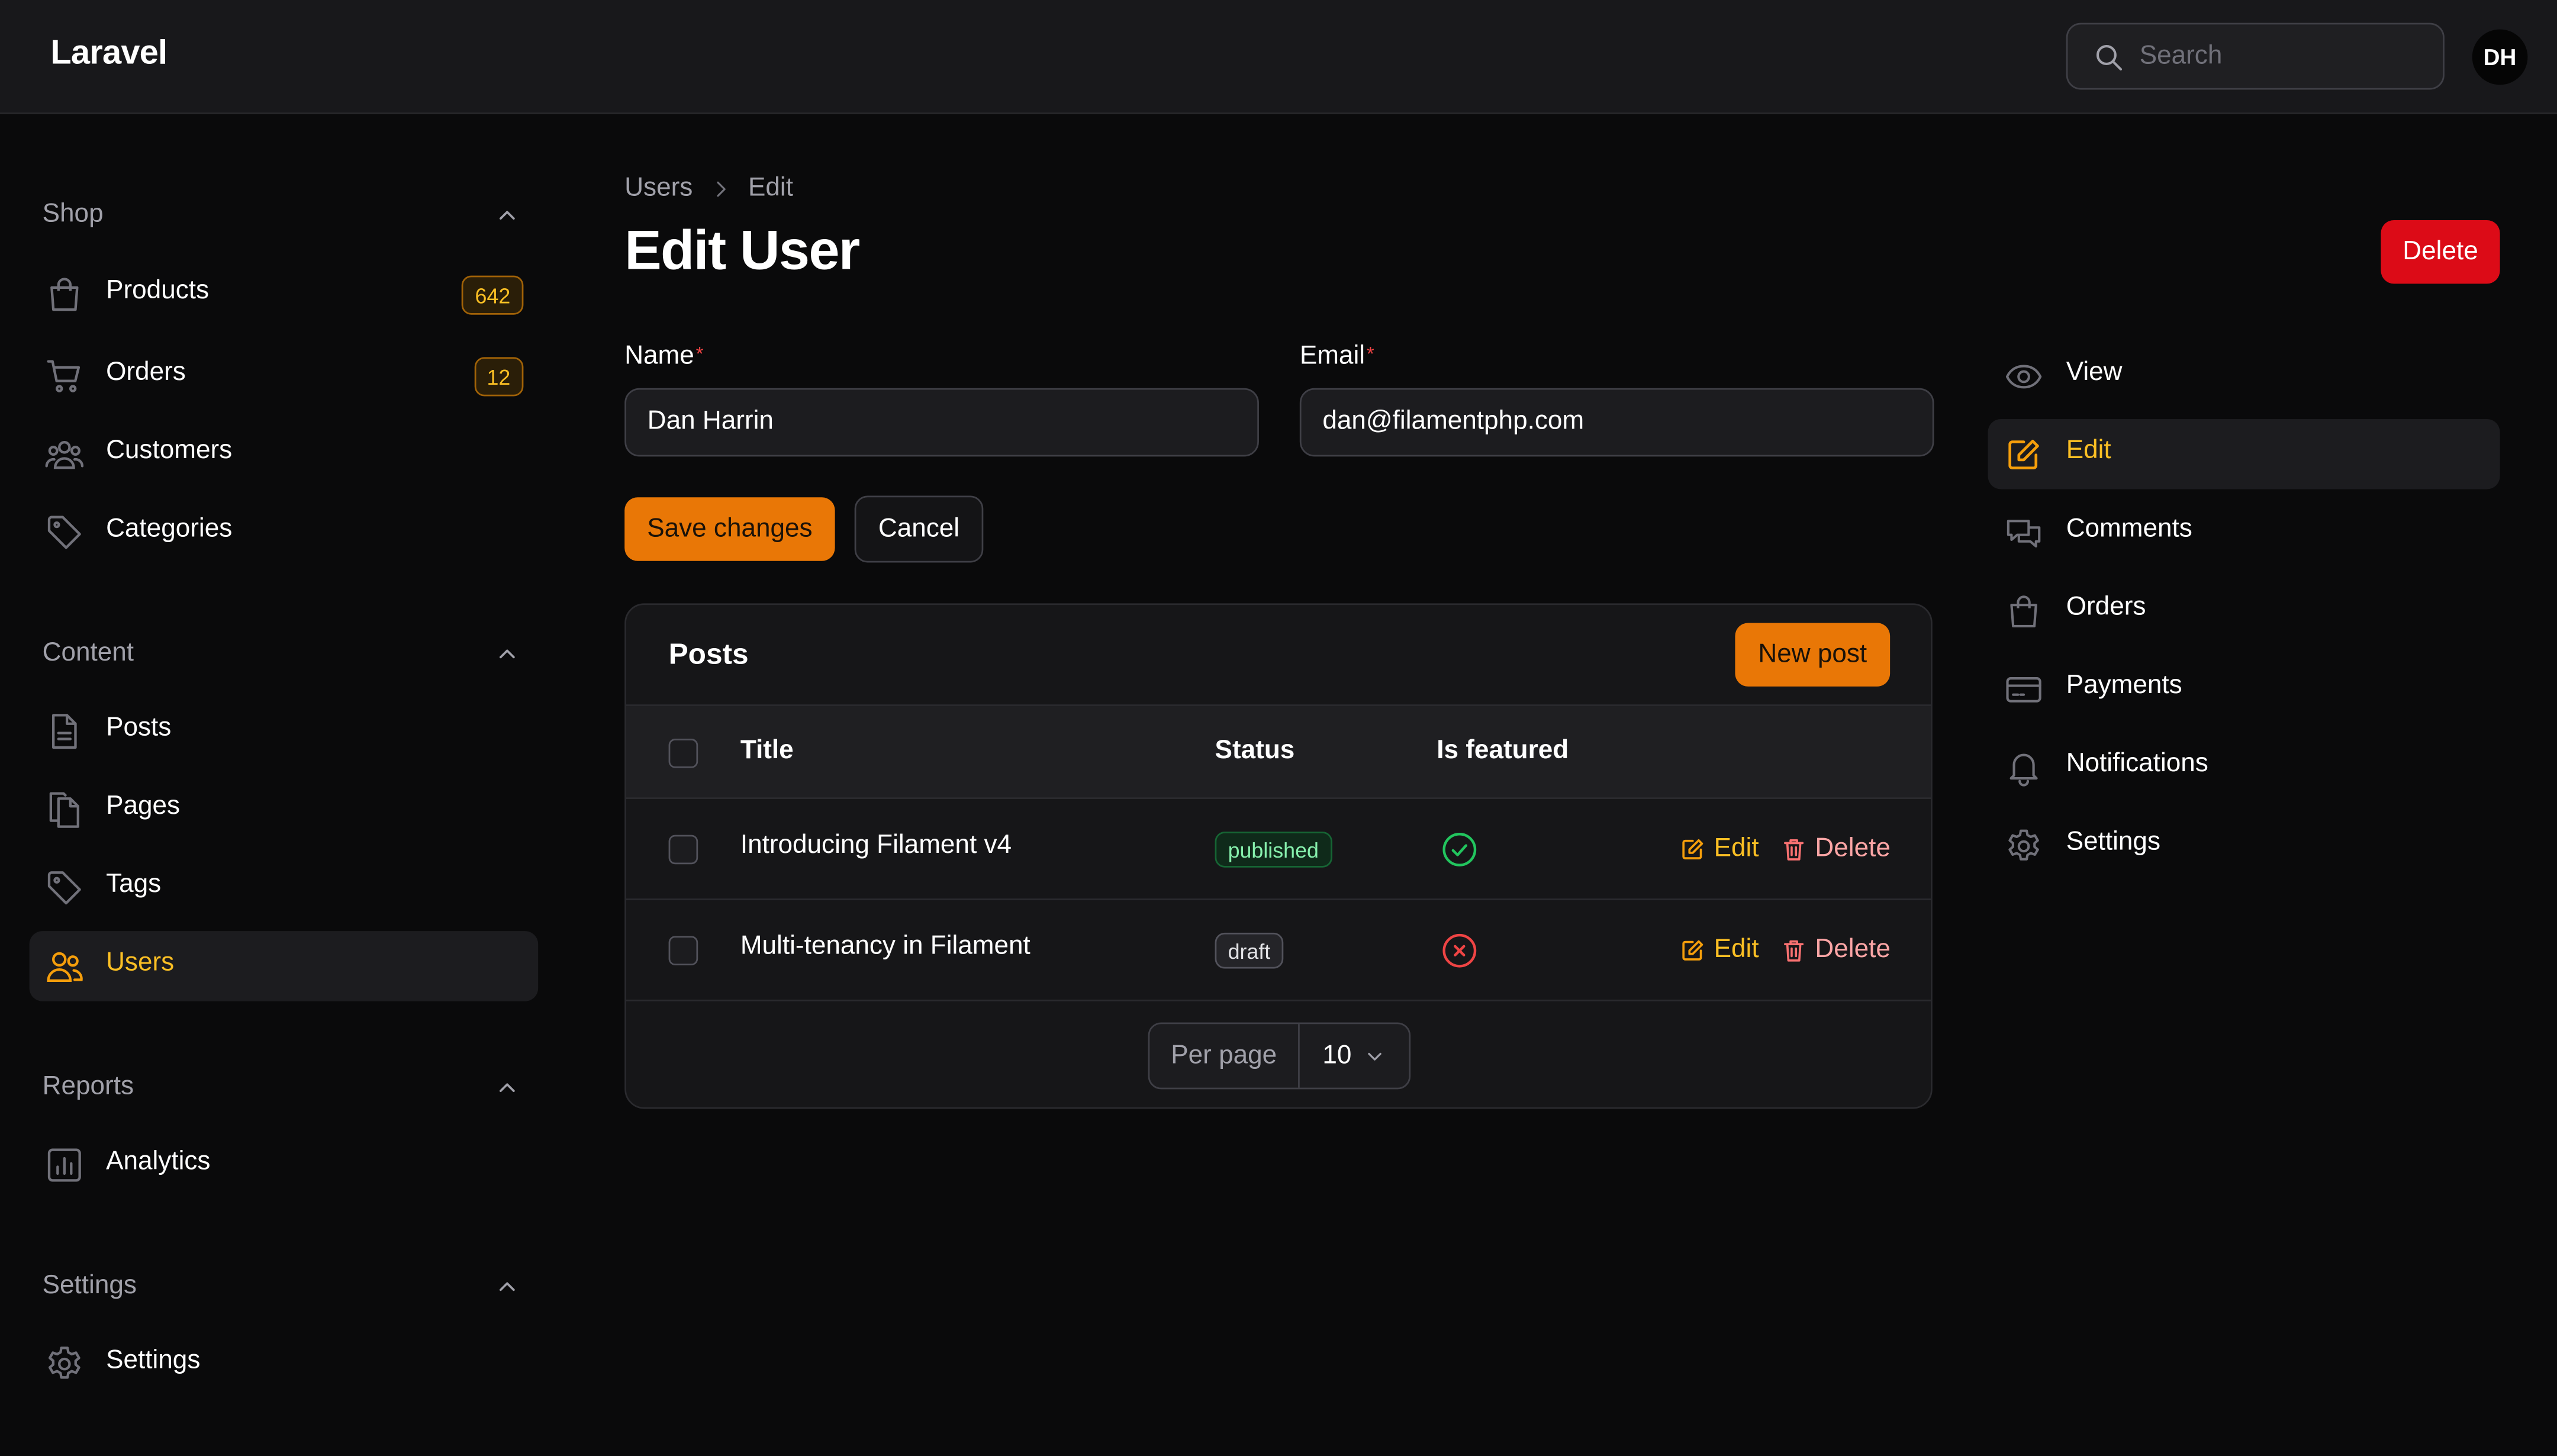 The height and width of the screenshot is (1456, 2557). I want to click on chevron-down-icon, so click(1374, 1056).